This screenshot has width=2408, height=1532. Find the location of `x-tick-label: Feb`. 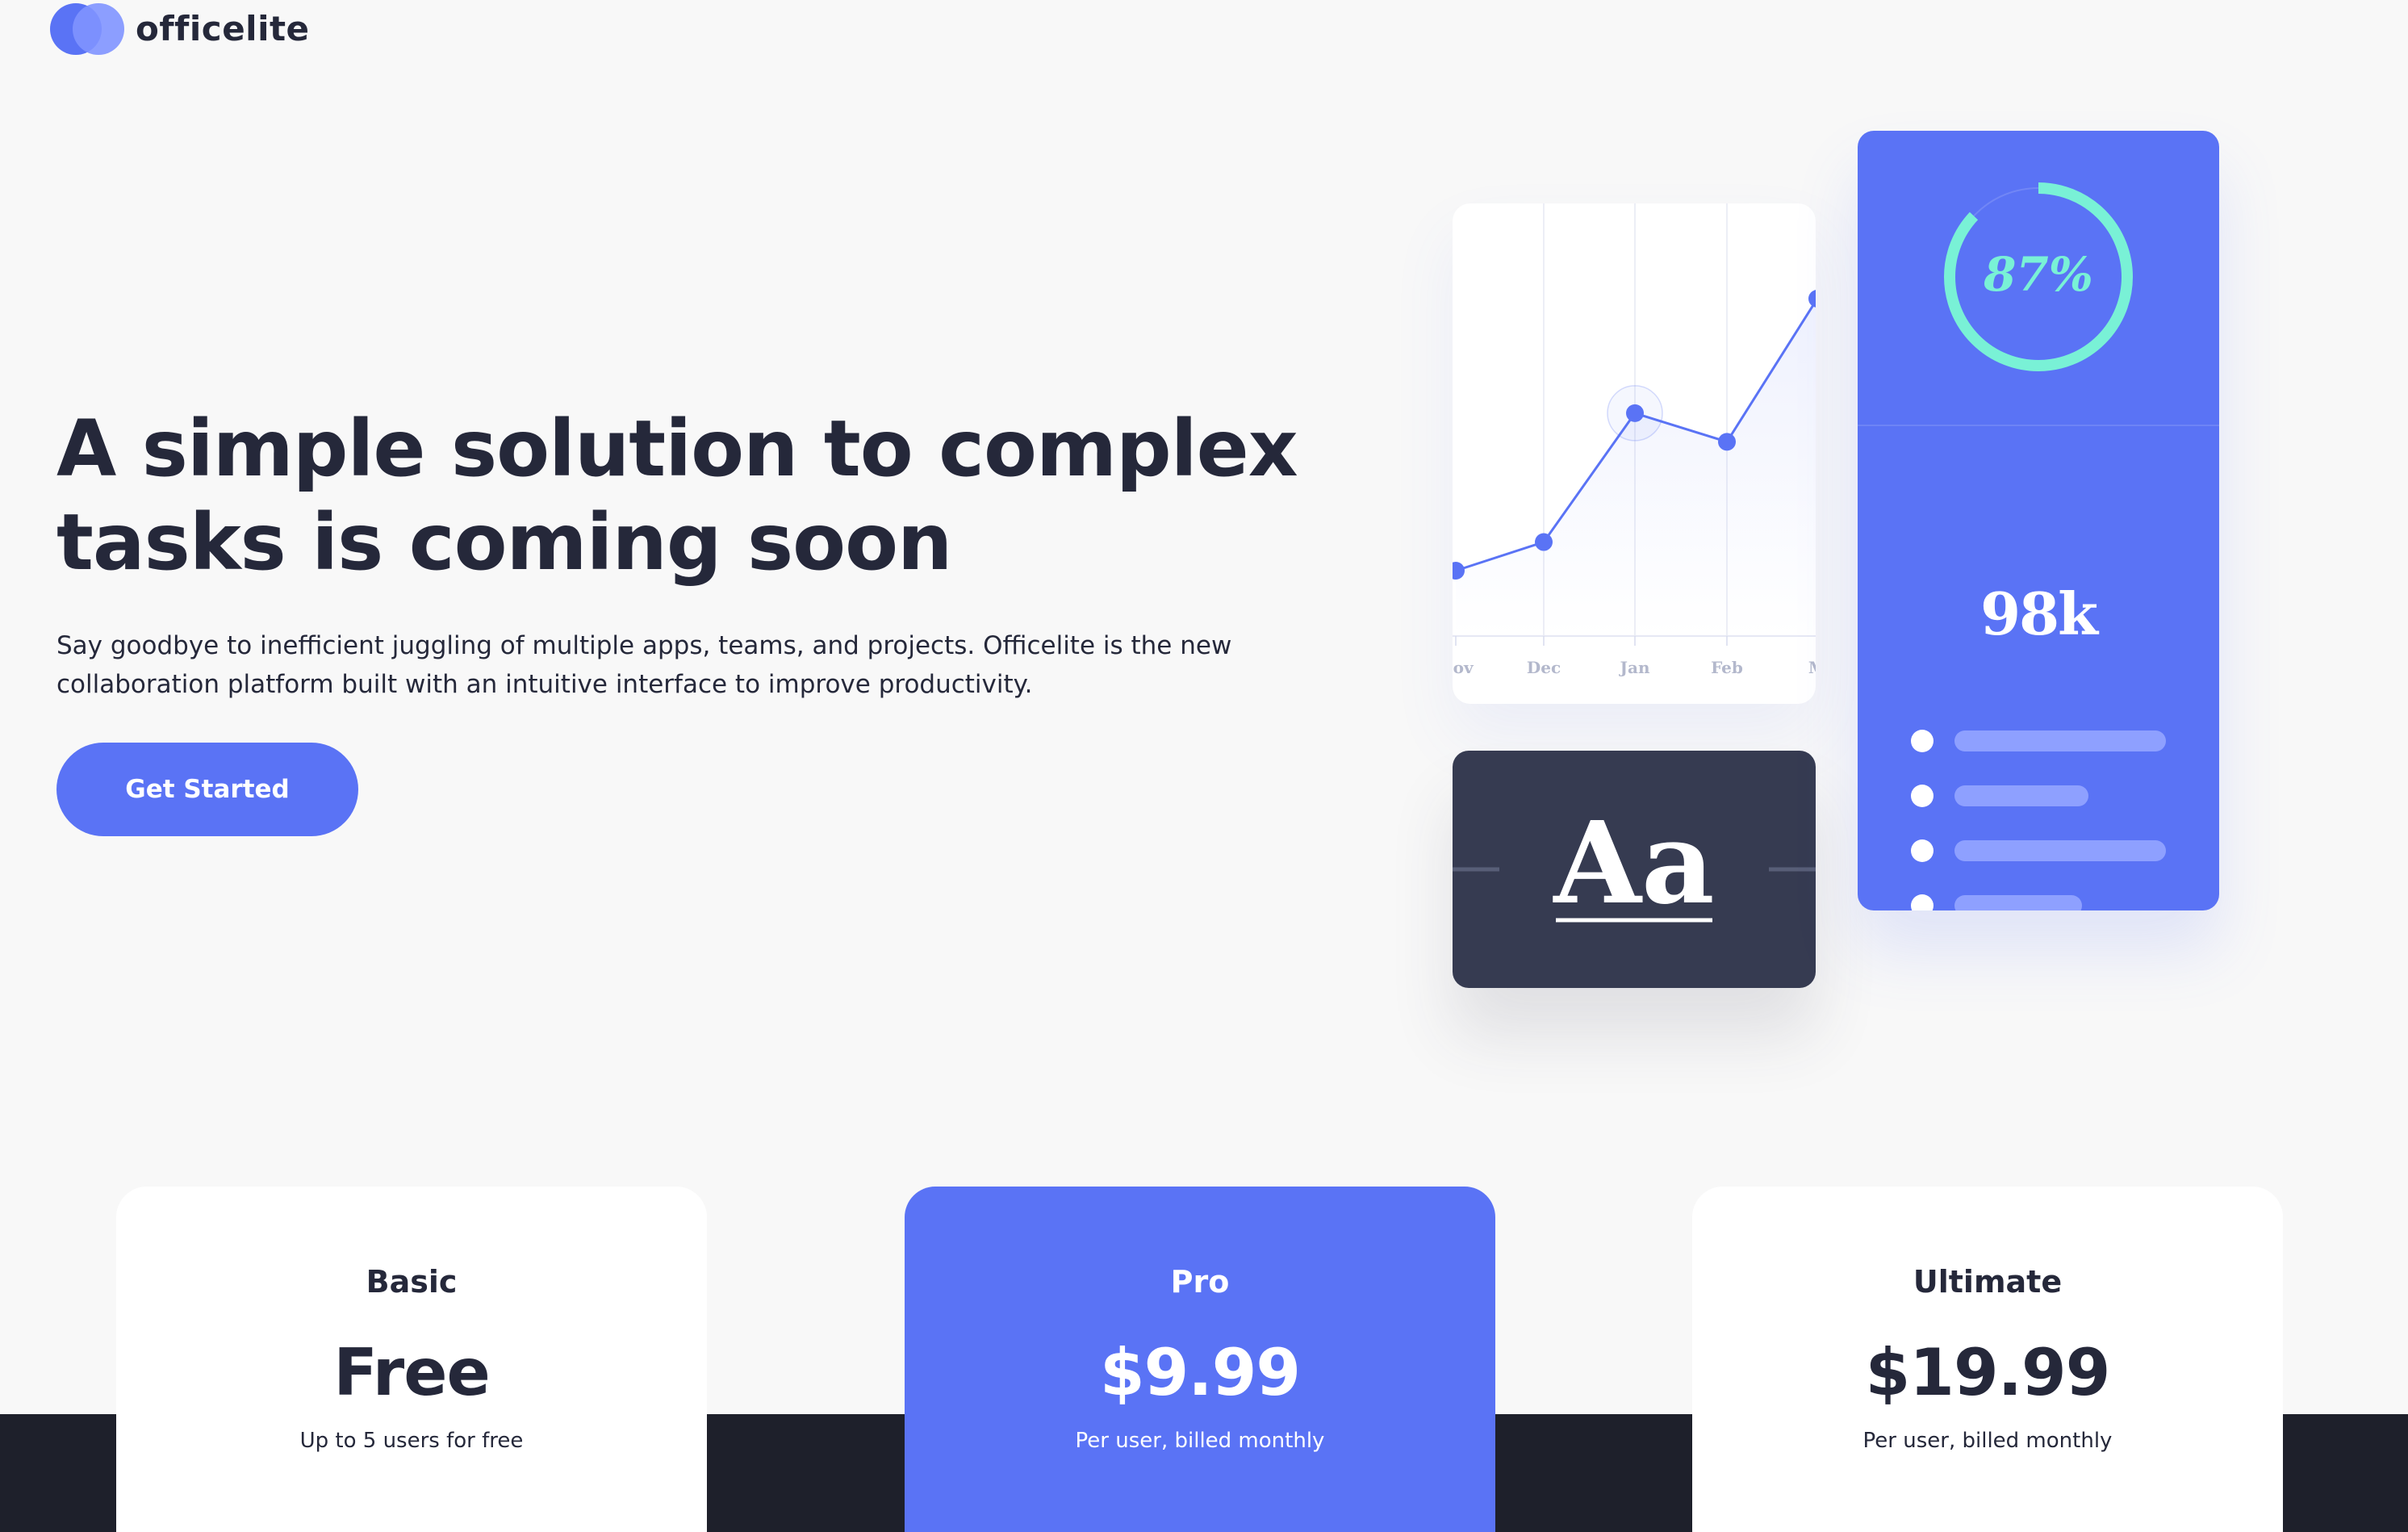

x-tick-label: Feb is located at coordinates (1727, 667).